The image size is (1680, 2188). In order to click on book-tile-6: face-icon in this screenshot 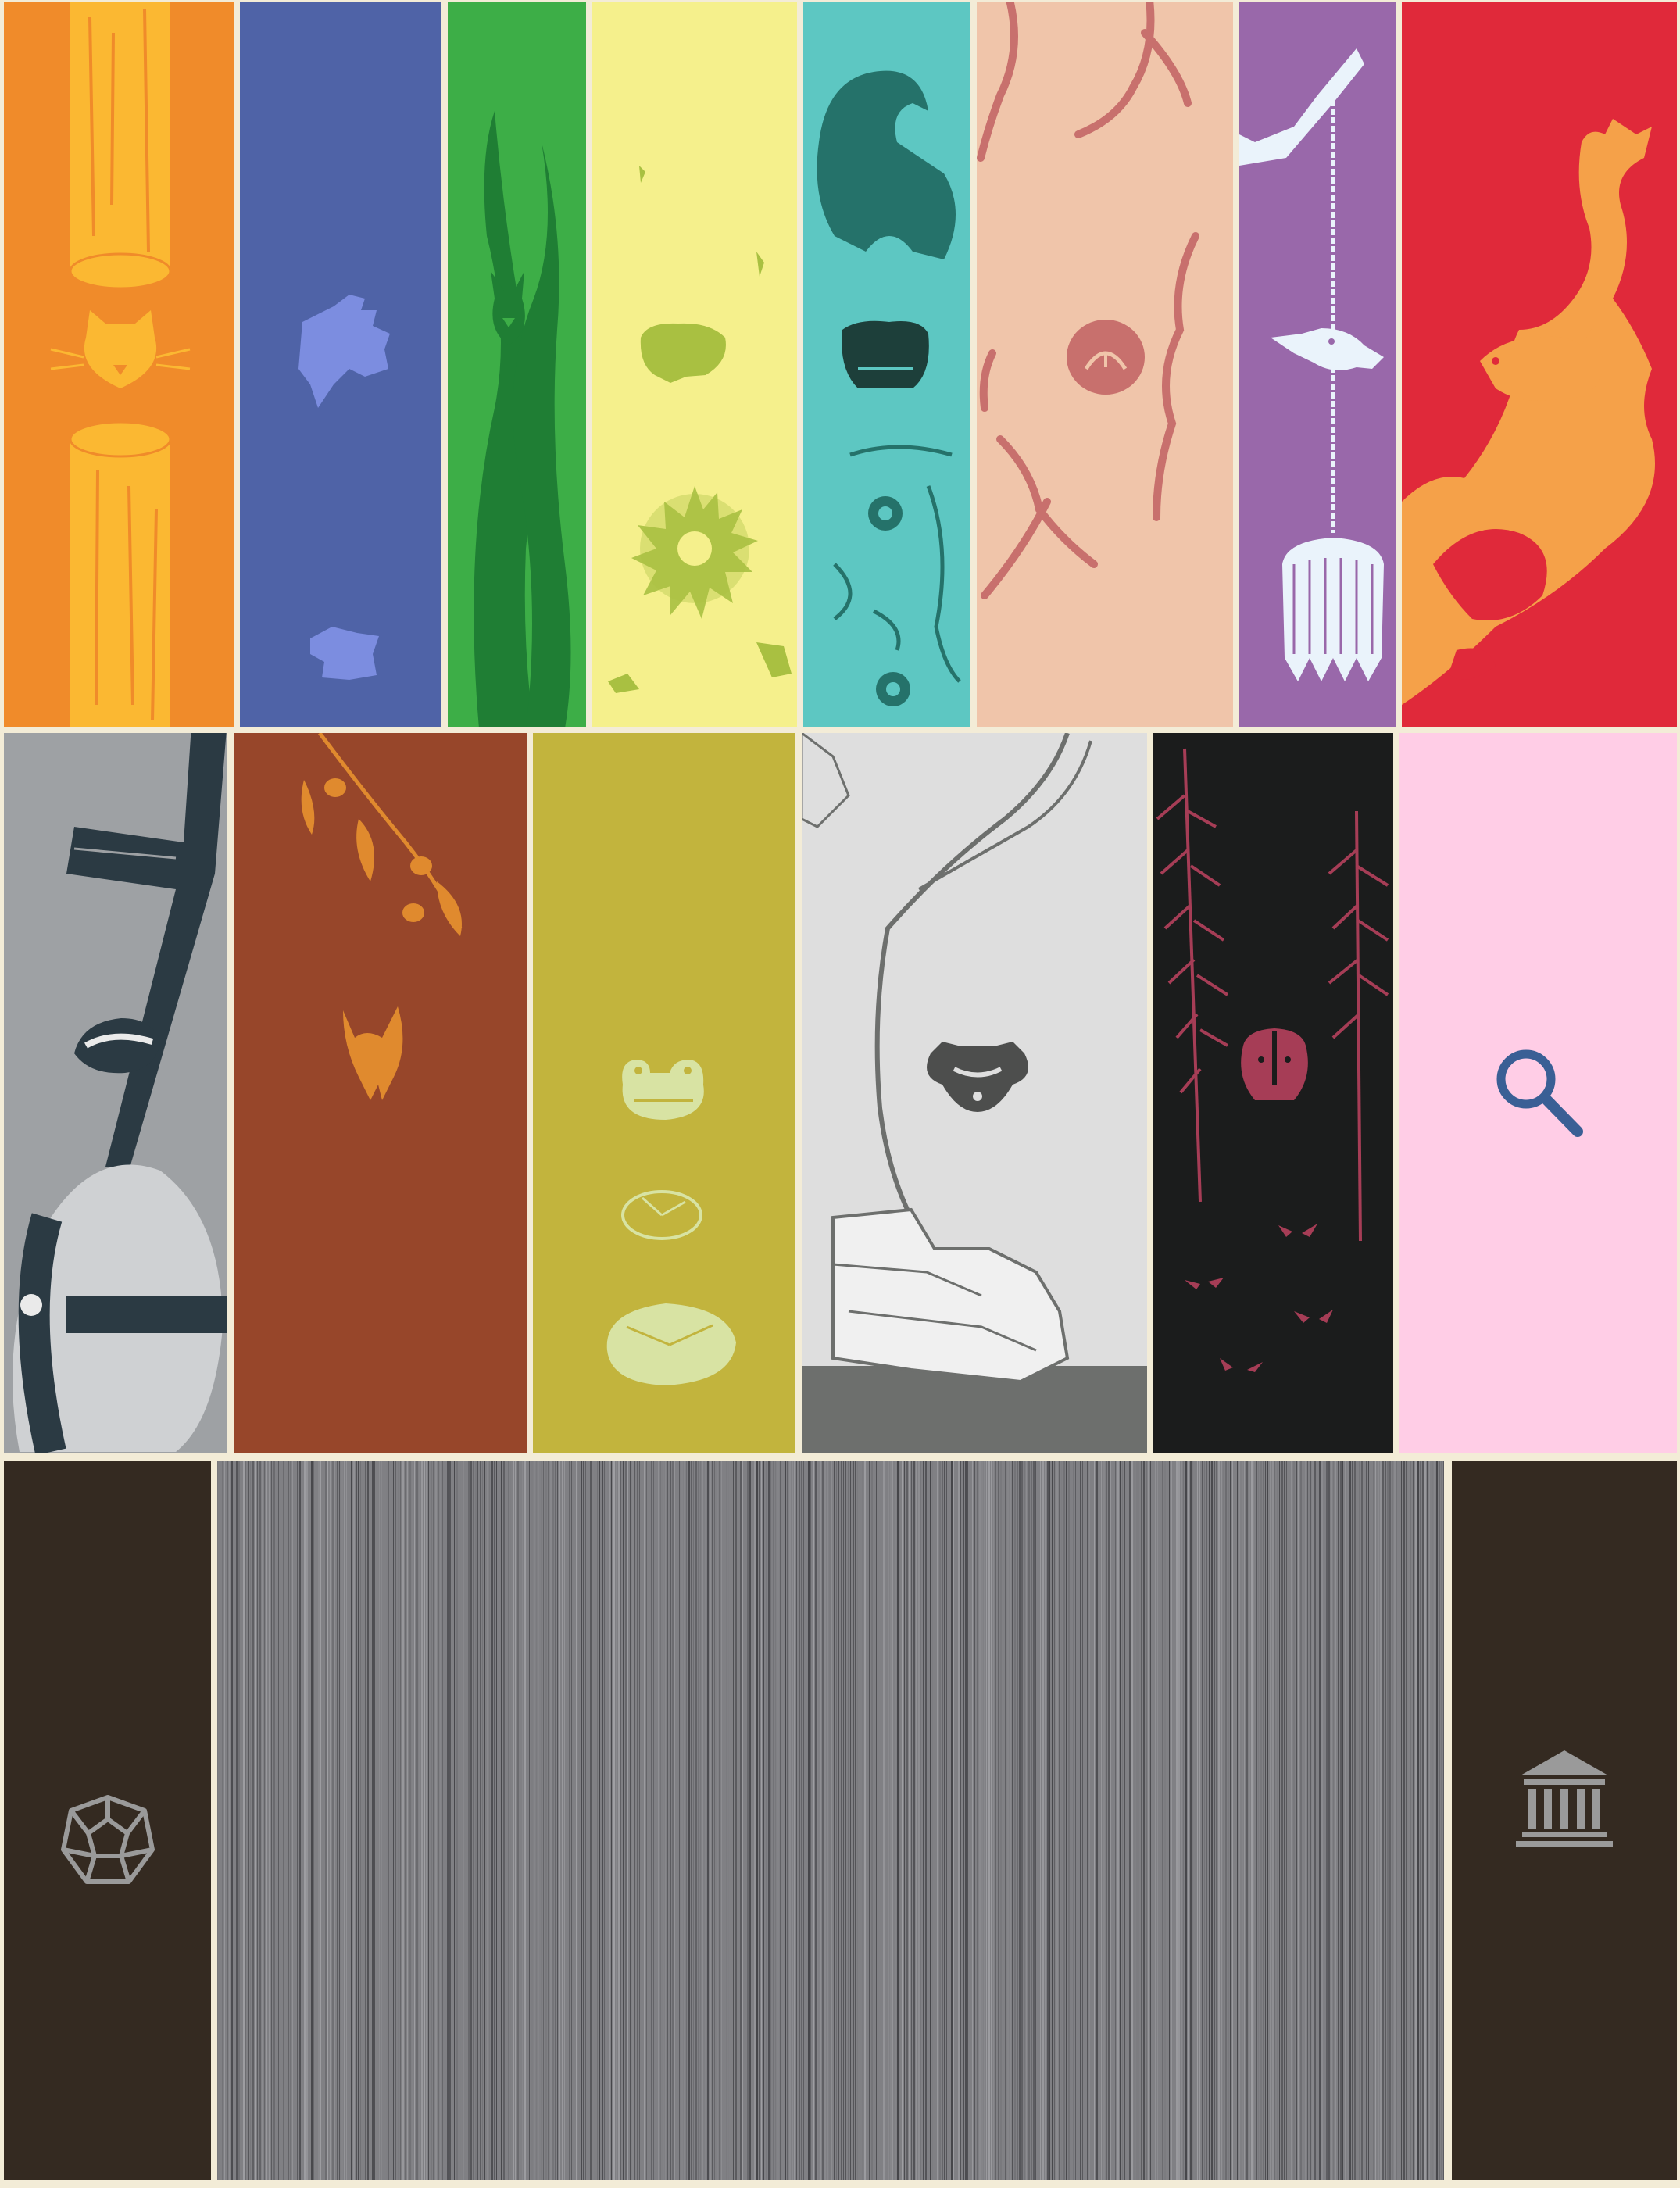, I will do `click(1105, 365)`.